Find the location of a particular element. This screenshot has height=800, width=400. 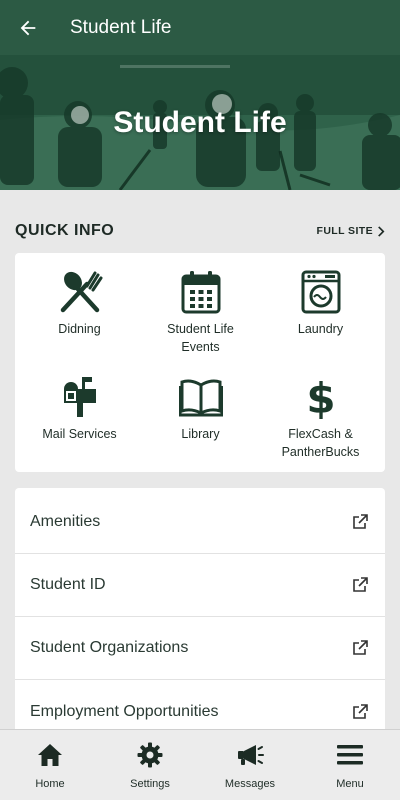

quick-info-laundry: Laundry is located at coordinates (320, 303).